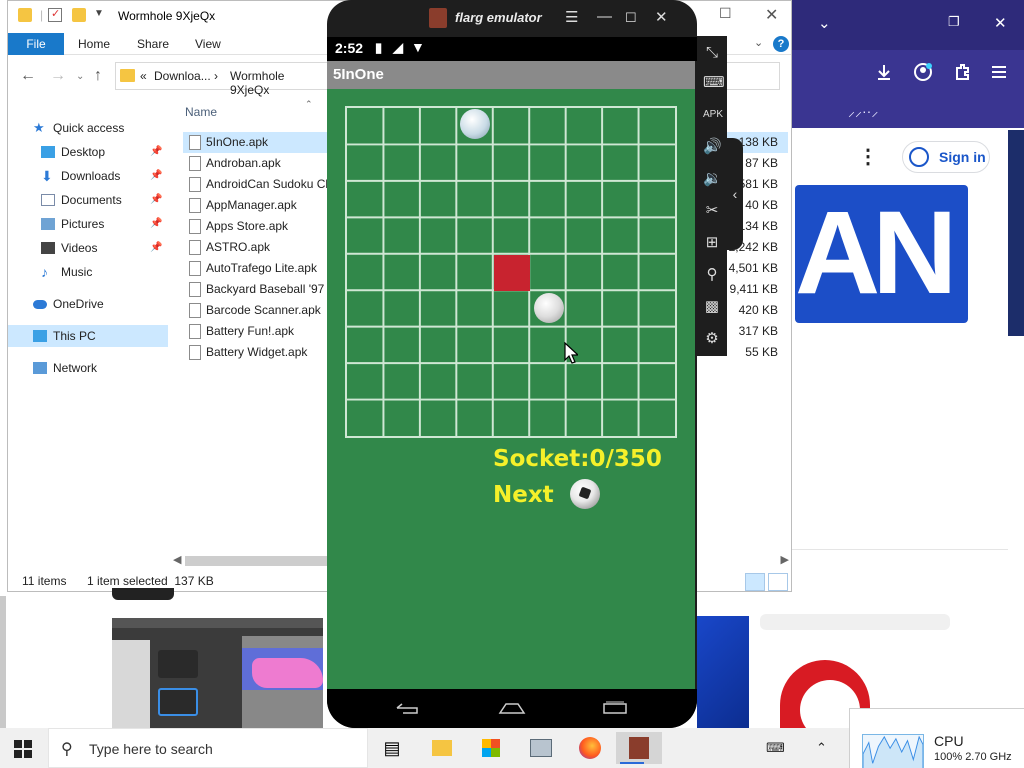 The height and width of the screenshot is (768, 1024). I want to click on task-view-icon: ▤, so click(392, 748).